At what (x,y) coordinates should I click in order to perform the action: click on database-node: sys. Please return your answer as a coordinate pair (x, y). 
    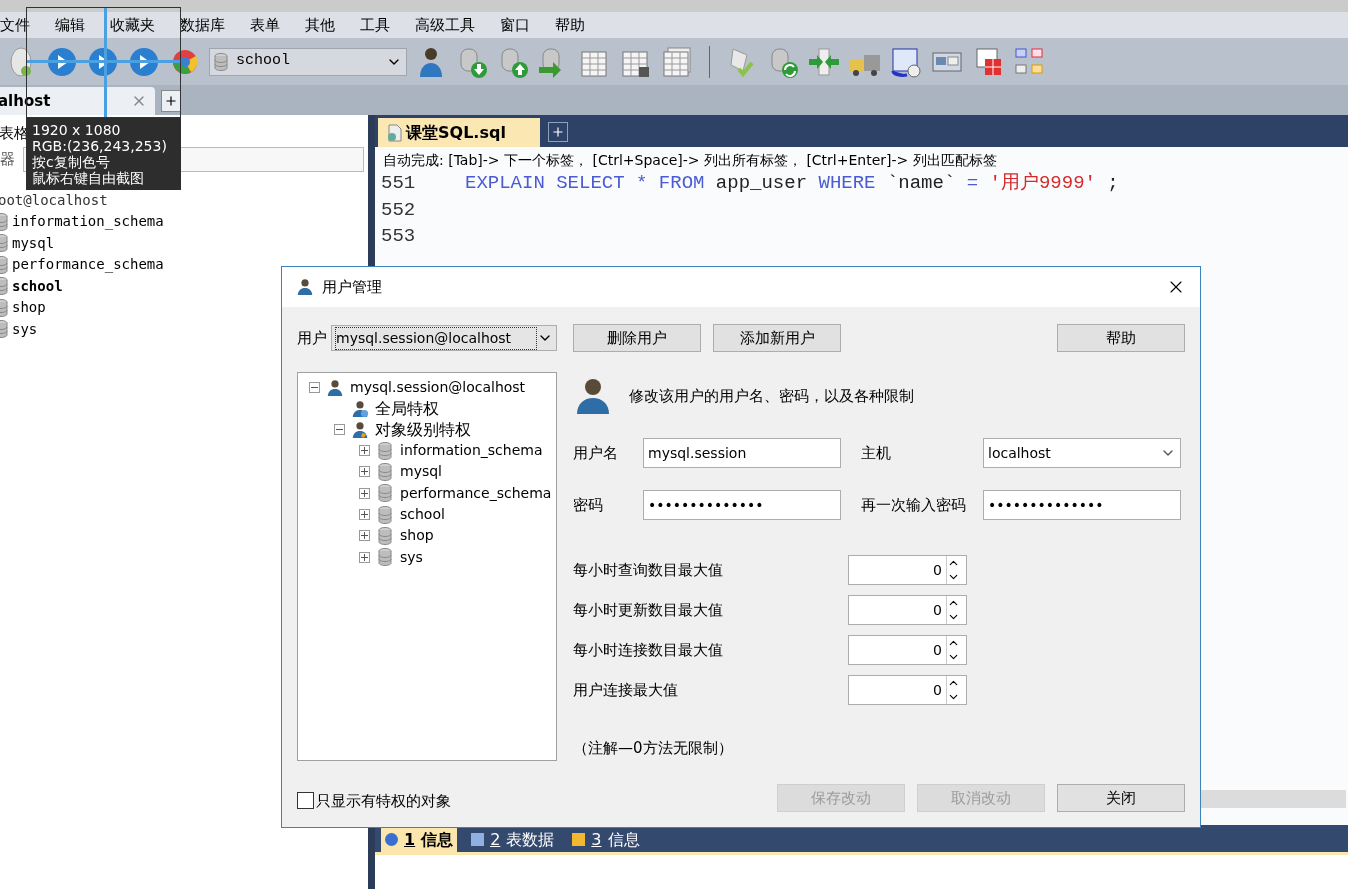
    Looking at the image, I should click on (25, 329).